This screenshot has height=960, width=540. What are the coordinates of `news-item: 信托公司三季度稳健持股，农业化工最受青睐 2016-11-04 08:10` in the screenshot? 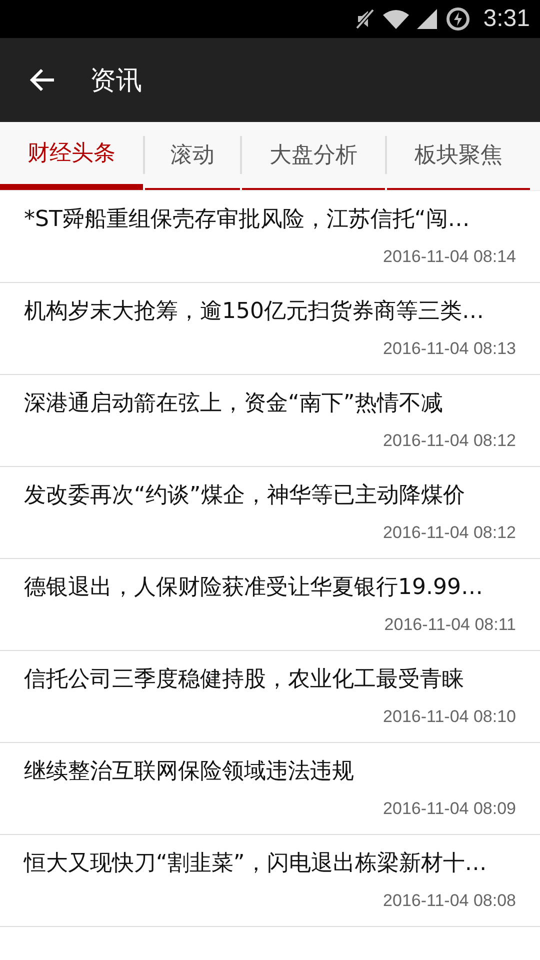 It's located at (270, 697).